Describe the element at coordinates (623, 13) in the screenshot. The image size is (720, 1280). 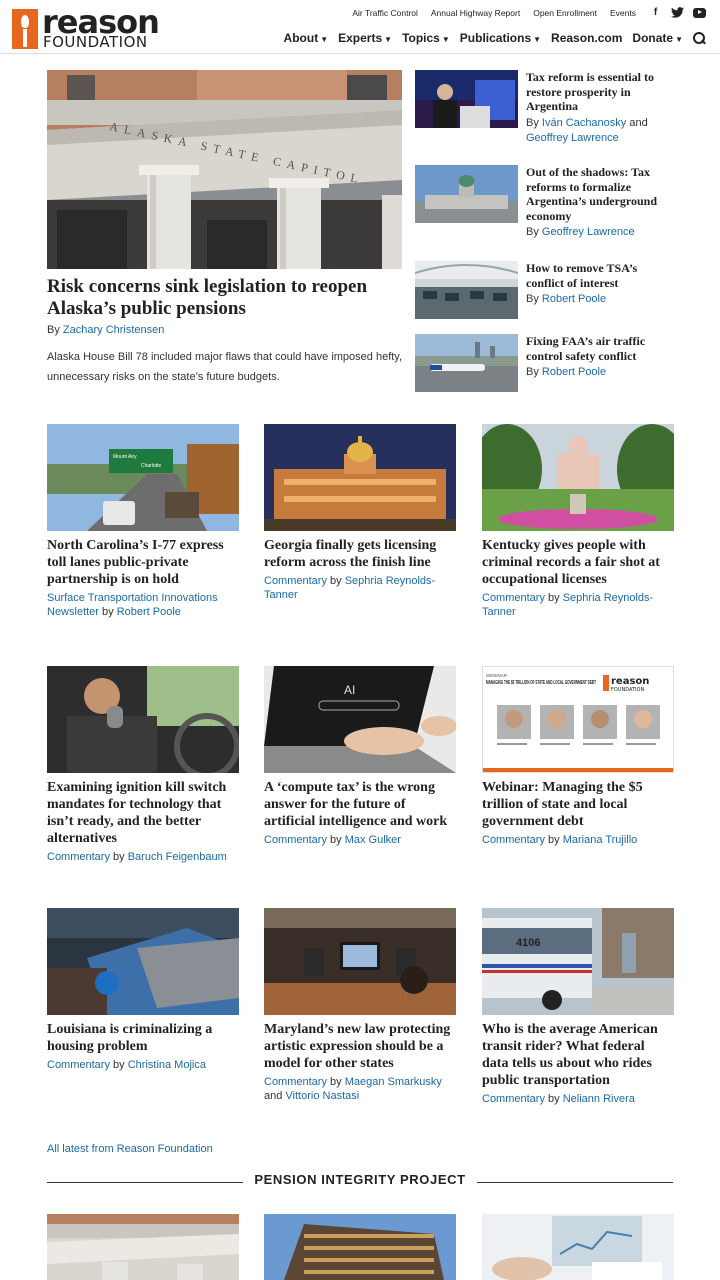
I see `utility-link-events: Events` at that location.